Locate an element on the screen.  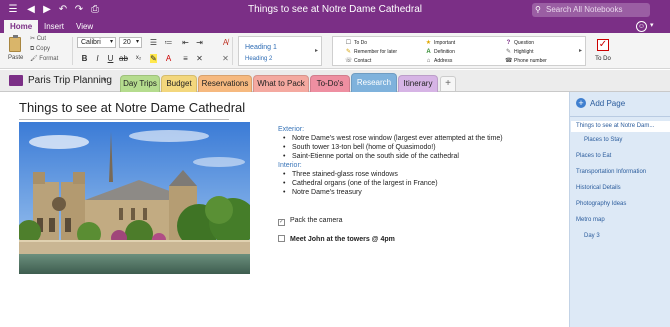
styles-gallery: Heading 1 Heading 2 ▸ is located at coordinates (280, 51).